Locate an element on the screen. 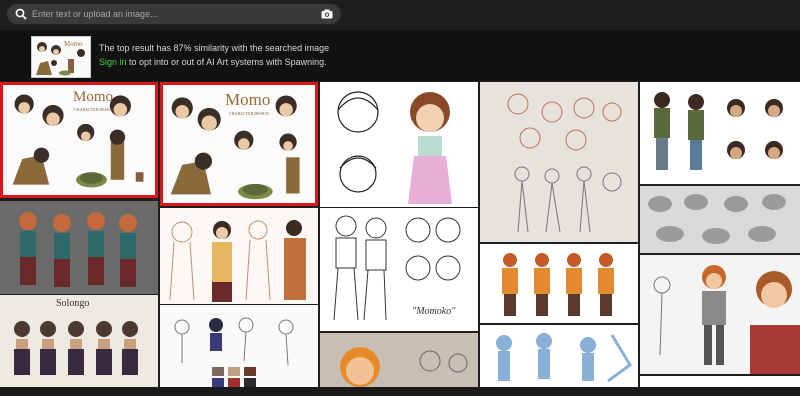 This screenshot has width=800, height=396. result-image-sketch-violinist is located at coordinates (239, 256).